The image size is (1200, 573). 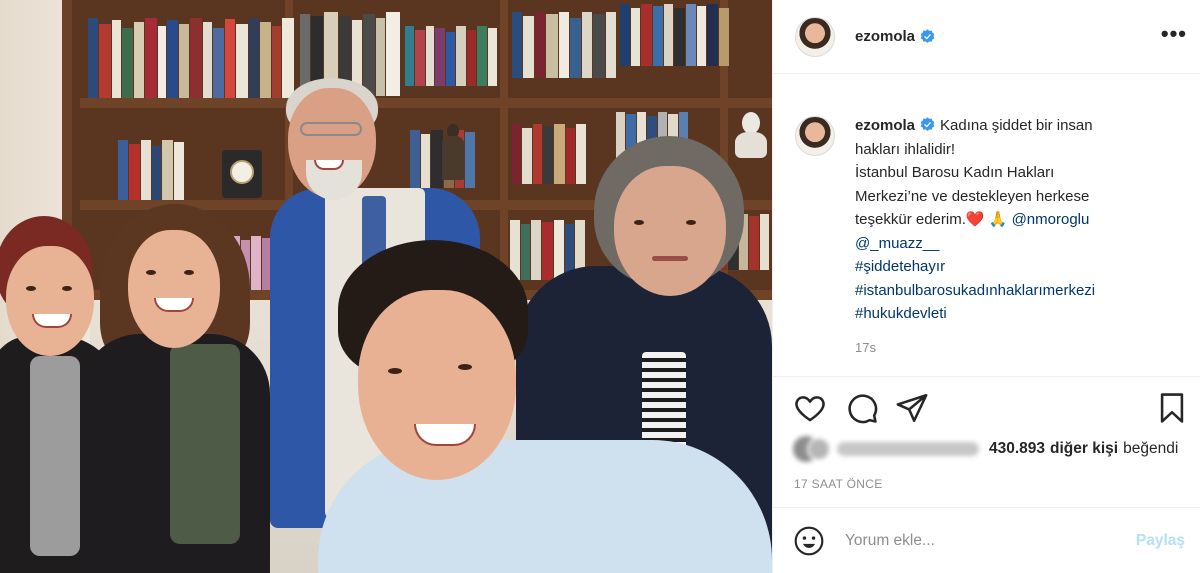 I want to click on more-options-button: •••, so click(x=1174, y=34).